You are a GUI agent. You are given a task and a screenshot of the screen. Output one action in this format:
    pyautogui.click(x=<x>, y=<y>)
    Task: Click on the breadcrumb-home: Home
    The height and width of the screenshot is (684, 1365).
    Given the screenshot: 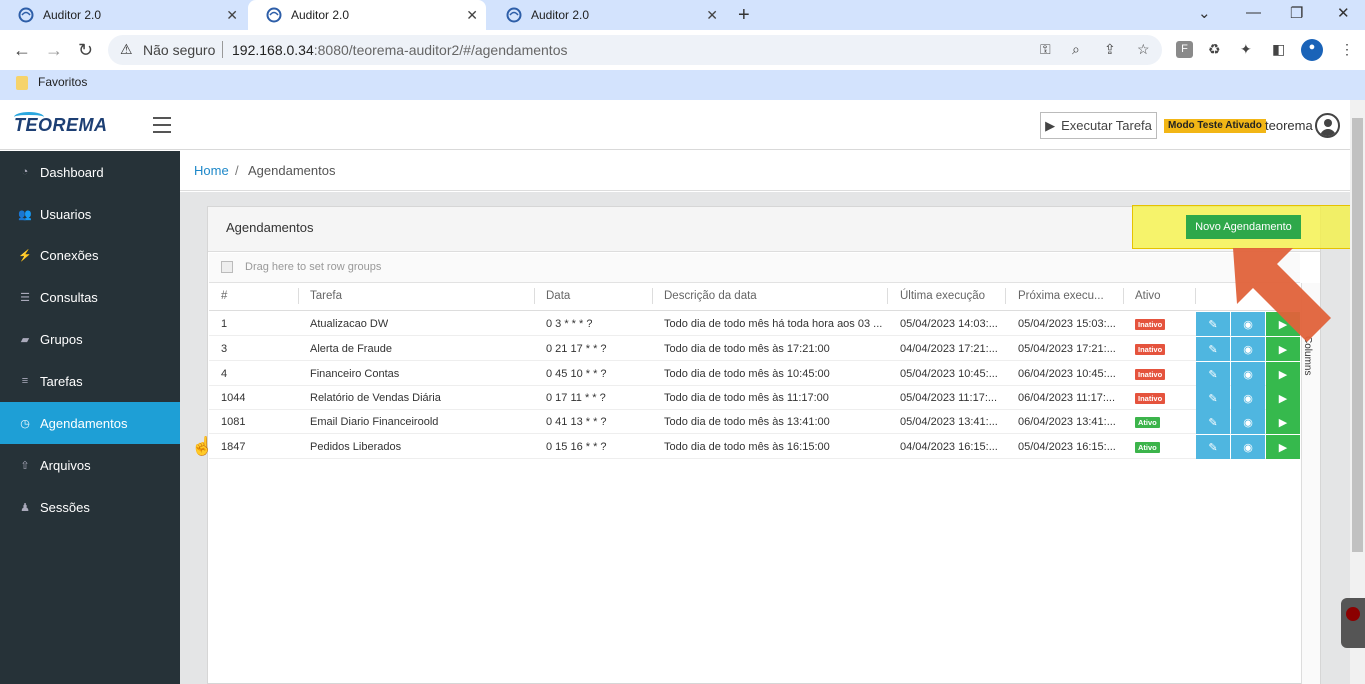 What is the action you would take?
    pyautogui.click(x=211, y=170)
    